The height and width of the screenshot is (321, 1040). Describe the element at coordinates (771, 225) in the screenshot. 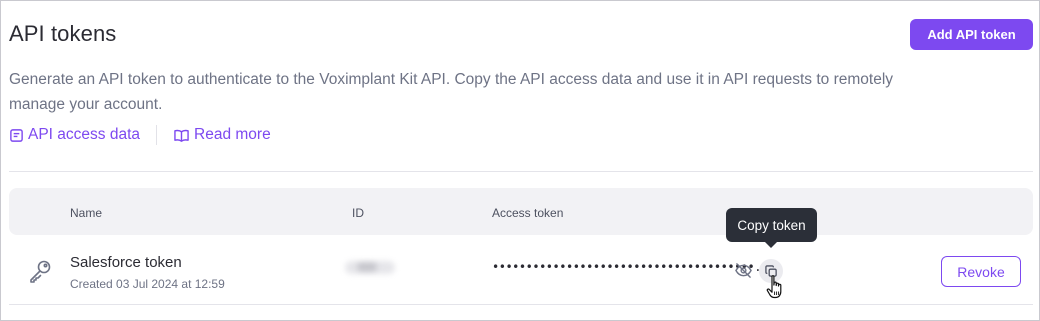

I see `copy-token-tooltip: Copy token` at that location.